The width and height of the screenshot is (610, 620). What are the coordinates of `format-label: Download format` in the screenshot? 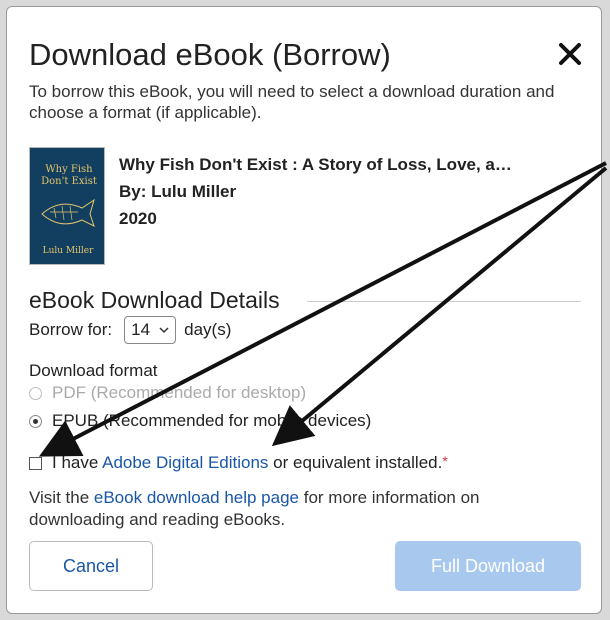 It's located at (93, 370).